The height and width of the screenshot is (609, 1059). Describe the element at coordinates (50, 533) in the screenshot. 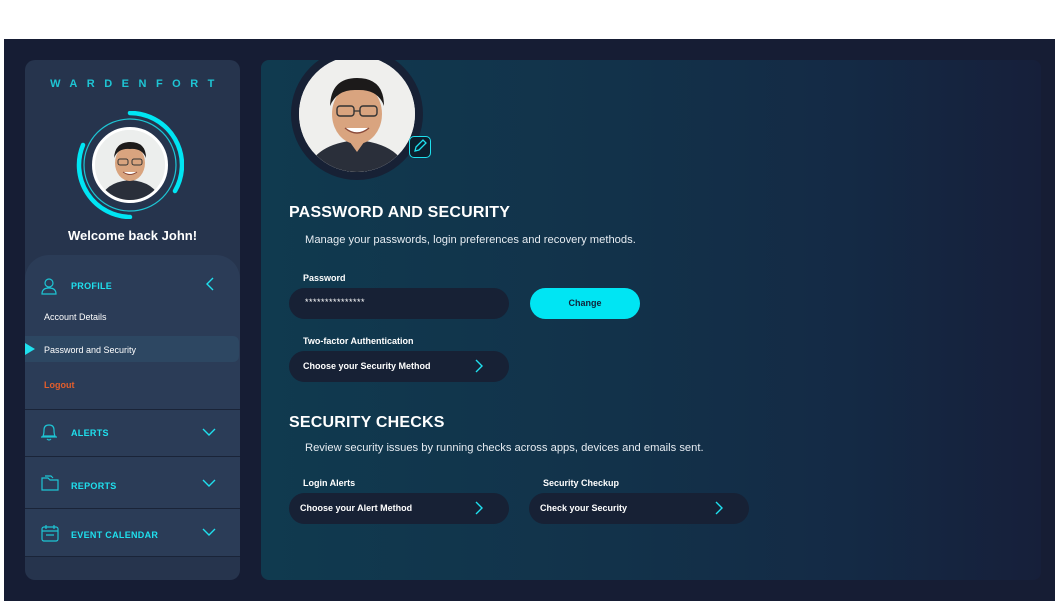

I see `calendar-icon` at that location.